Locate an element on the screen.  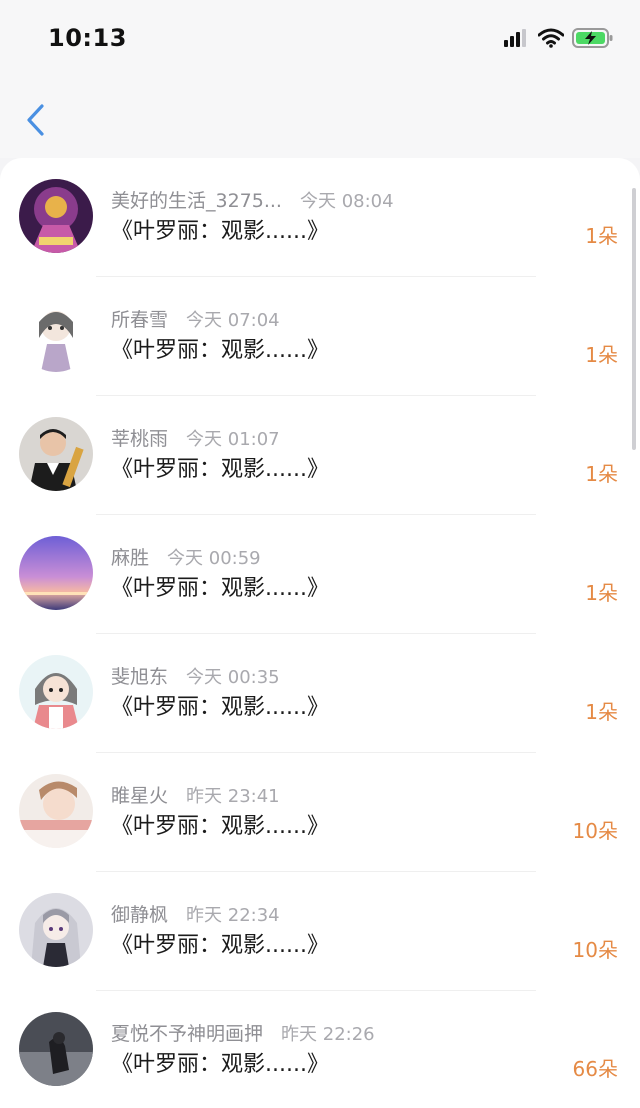
list-item: 莘桃雨 今天 01:07 《叶罗丽：观影......》 1朵 is located at coordinates (320, 455).